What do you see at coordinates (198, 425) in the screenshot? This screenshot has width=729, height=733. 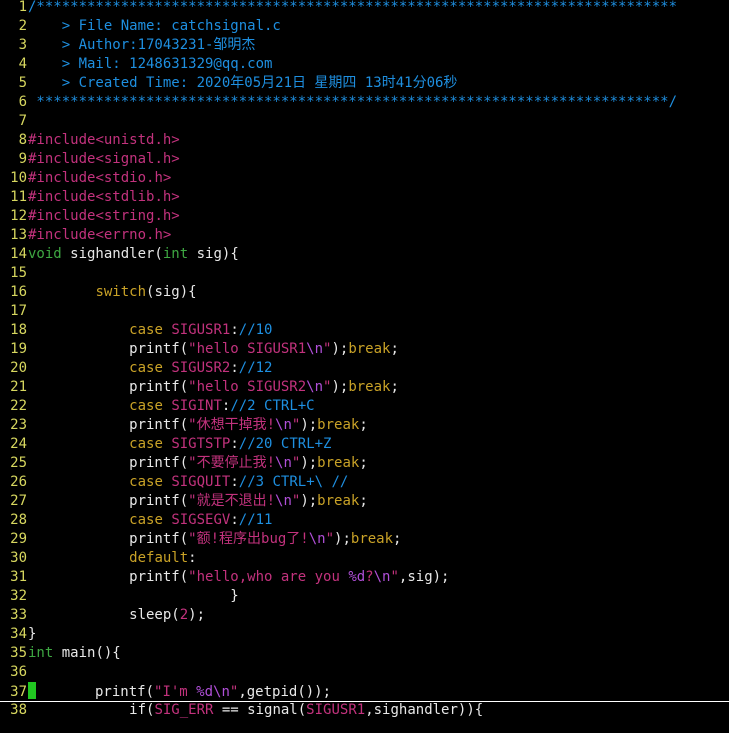 I see `code-text: printf("休想干掉我!\n");break;` at bounding box center [198, 425].